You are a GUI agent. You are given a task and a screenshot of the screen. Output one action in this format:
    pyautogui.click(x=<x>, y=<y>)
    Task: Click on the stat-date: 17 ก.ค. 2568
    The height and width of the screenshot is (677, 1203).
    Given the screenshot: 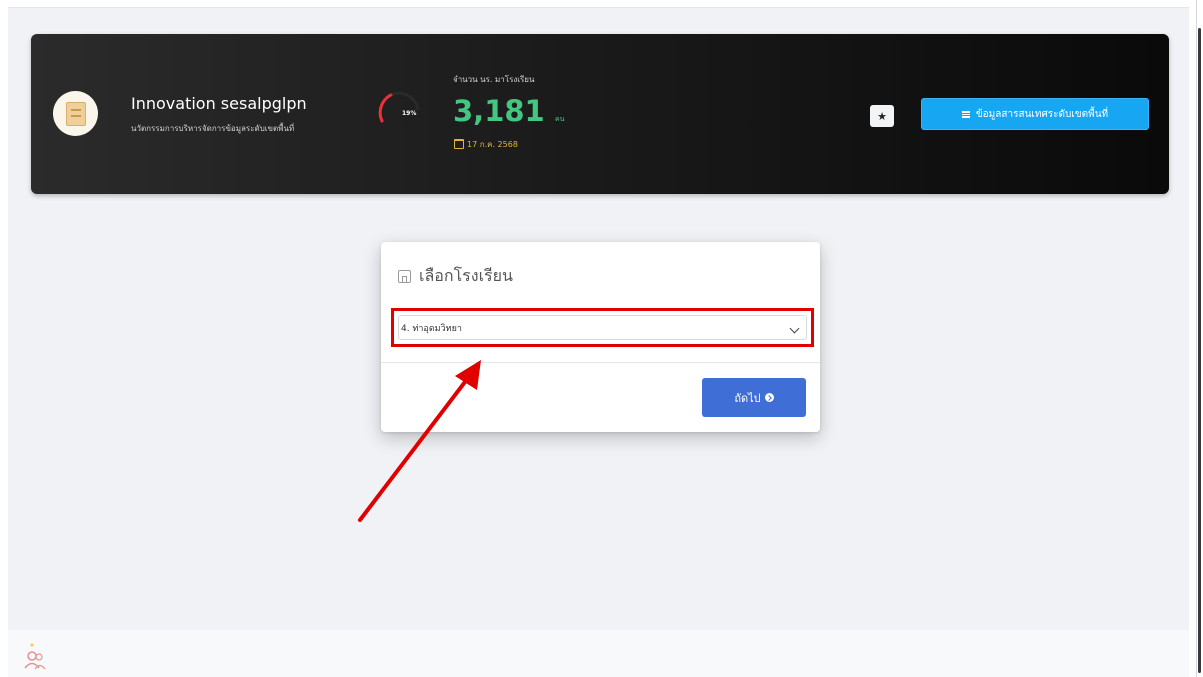 What is the action you would take?
    pyautogui.click(x=492, y=144)
    